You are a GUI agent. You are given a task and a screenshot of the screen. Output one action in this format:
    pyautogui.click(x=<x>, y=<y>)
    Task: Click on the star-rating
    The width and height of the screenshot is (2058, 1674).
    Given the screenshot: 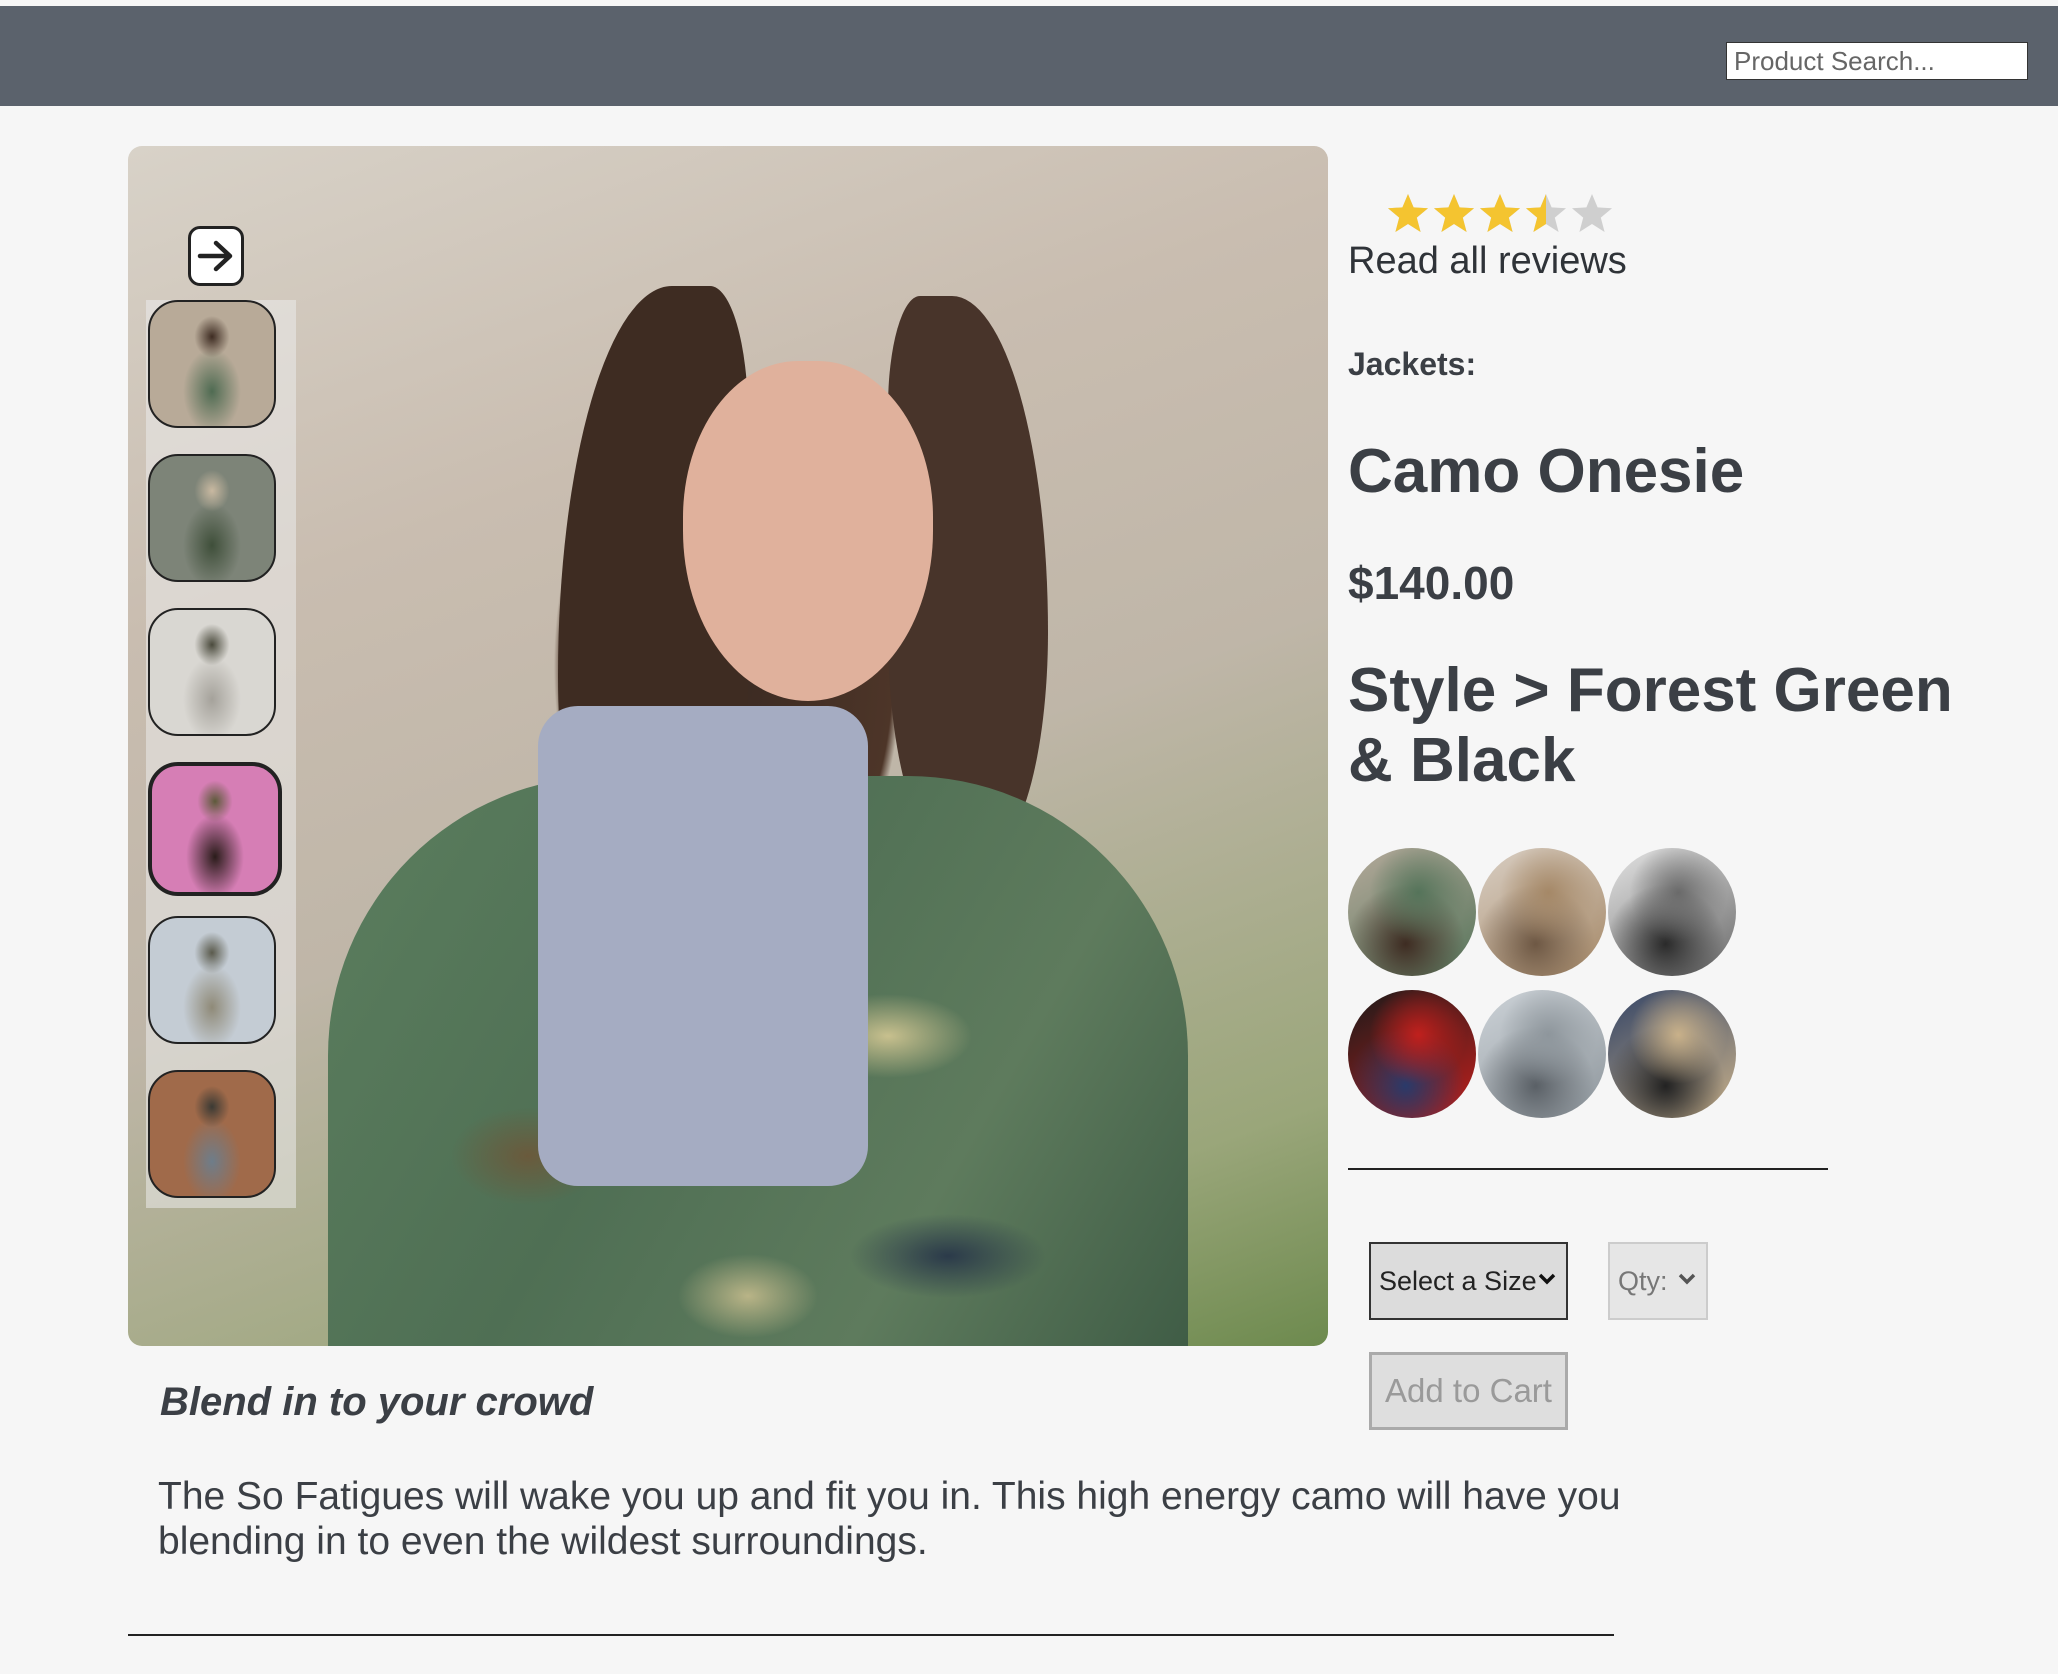 What is the action you would take?
    pyautogui.click(x=1500, y=214)
    